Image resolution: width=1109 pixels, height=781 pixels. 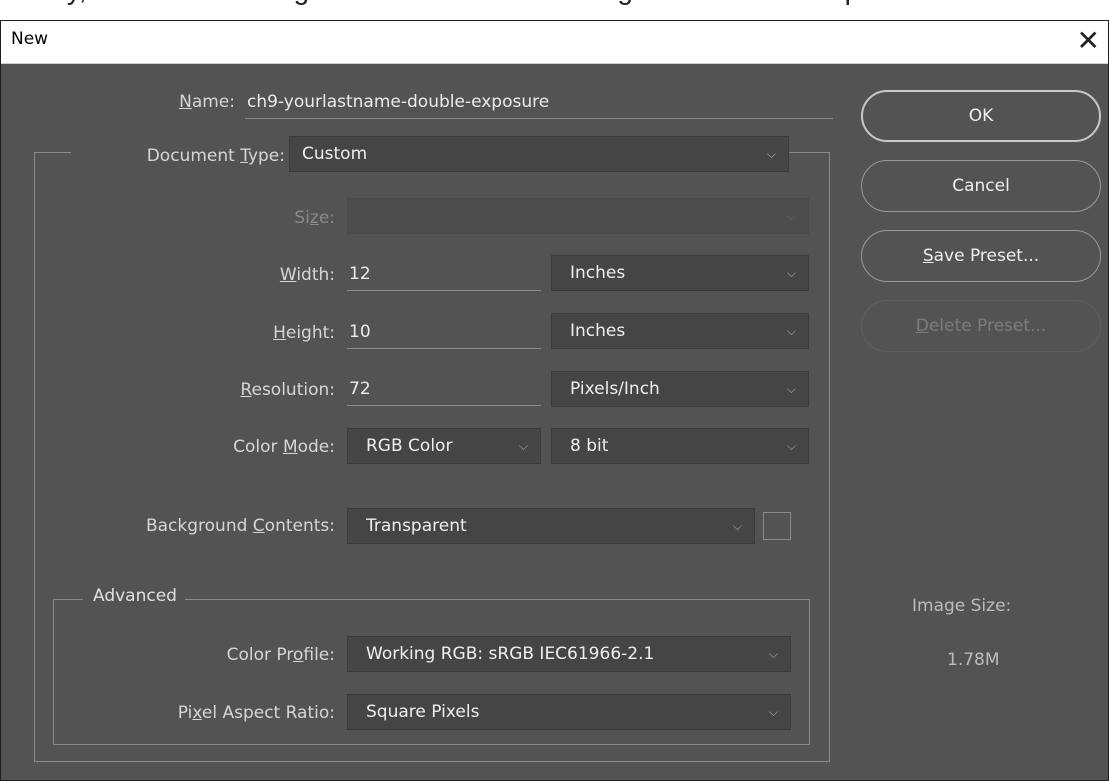 I want to click on width-unit-select: Inches ⌵, so click(x=680, y=273).